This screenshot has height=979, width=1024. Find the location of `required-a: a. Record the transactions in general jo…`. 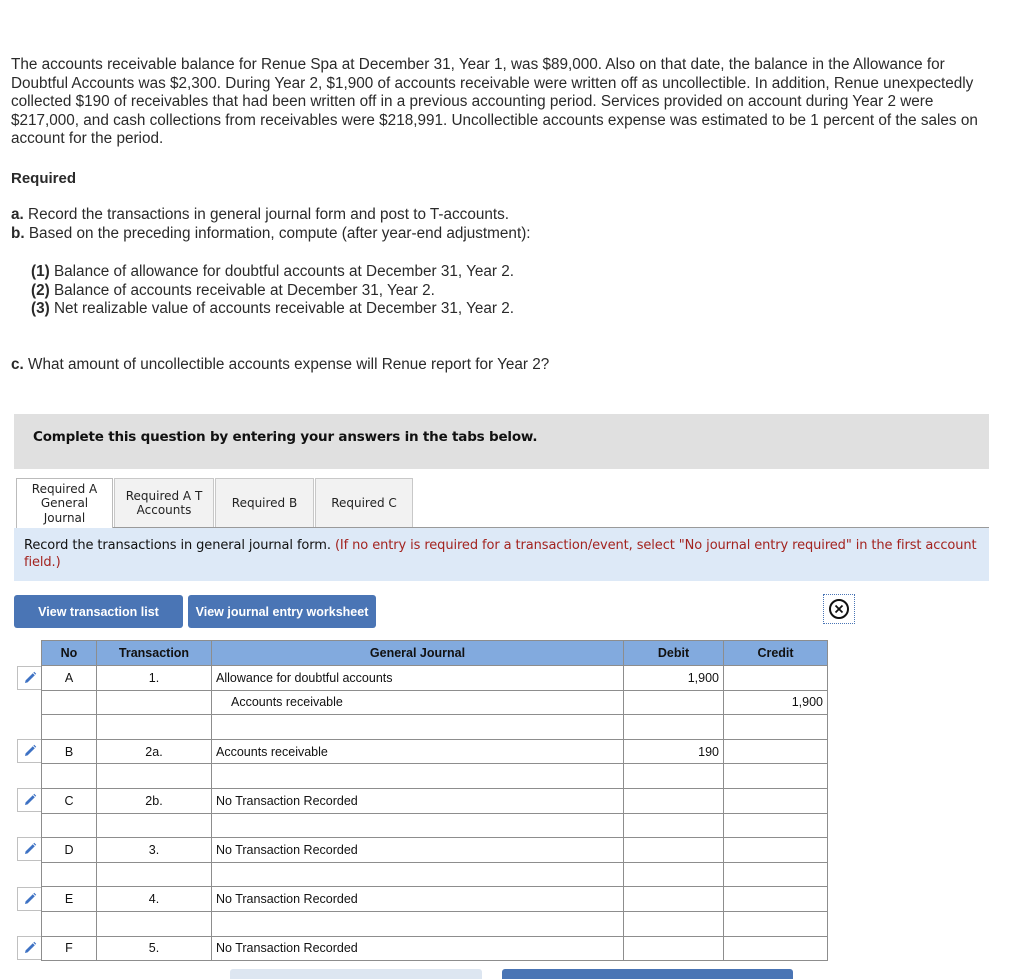

required-a: a. Record the transactions in general jo… is located at coordinates (260, 214).